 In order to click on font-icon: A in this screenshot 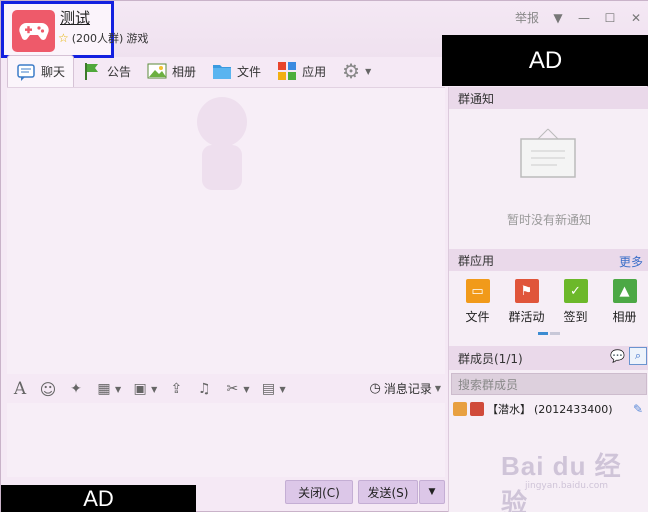, I will do `click(20, 389)`.